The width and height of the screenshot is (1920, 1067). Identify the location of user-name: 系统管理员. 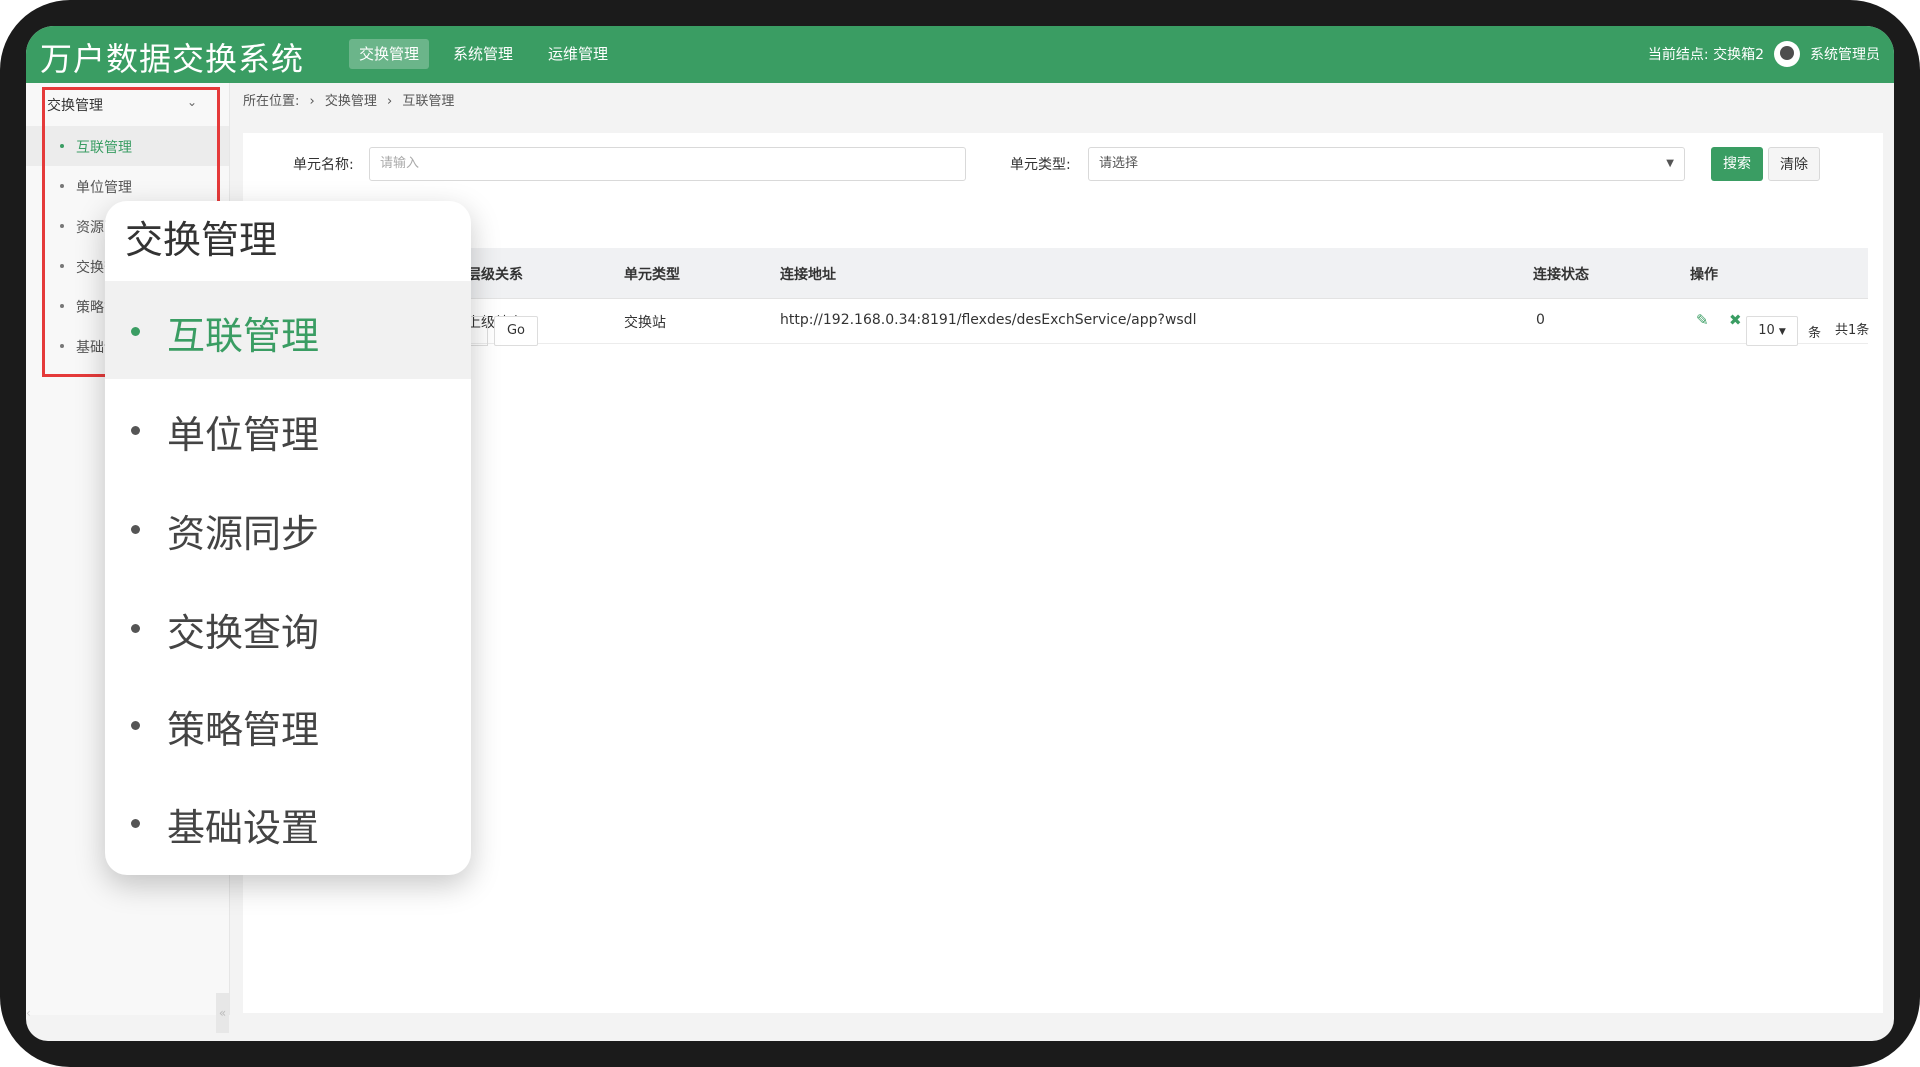
(1845, 54).